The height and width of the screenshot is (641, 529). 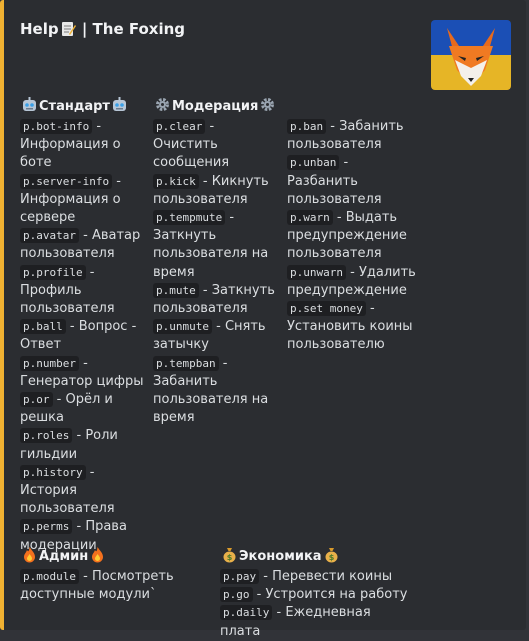 What do you see at coordinates (326, 309) in the screenshot?
I see `command-code: p.set money` at bounding box center [326, 309].